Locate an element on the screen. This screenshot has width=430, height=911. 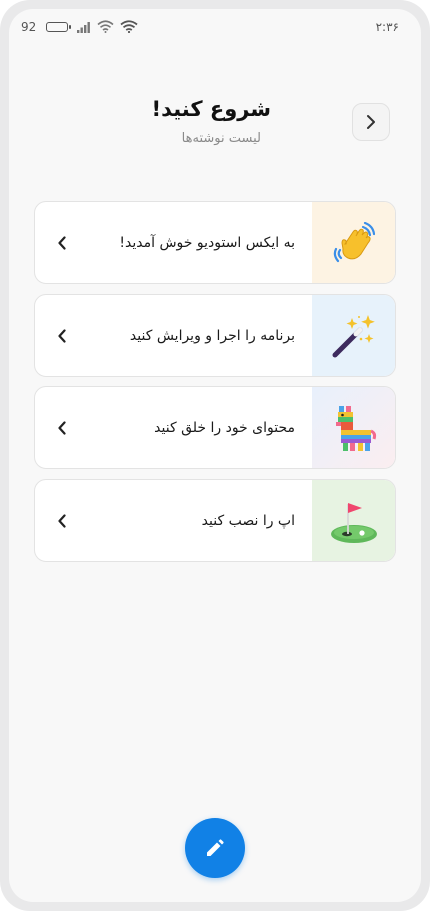
magic-wand-icon is located at coordinates (353, 335).